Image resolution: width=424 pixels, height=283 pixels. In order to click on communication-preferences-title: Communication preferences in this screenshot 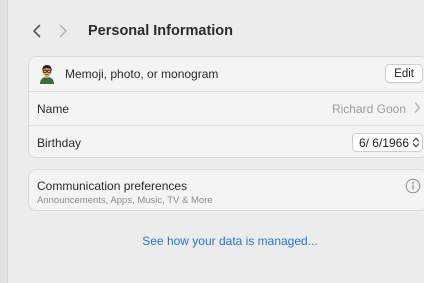, I will do `click(112, 186)`.